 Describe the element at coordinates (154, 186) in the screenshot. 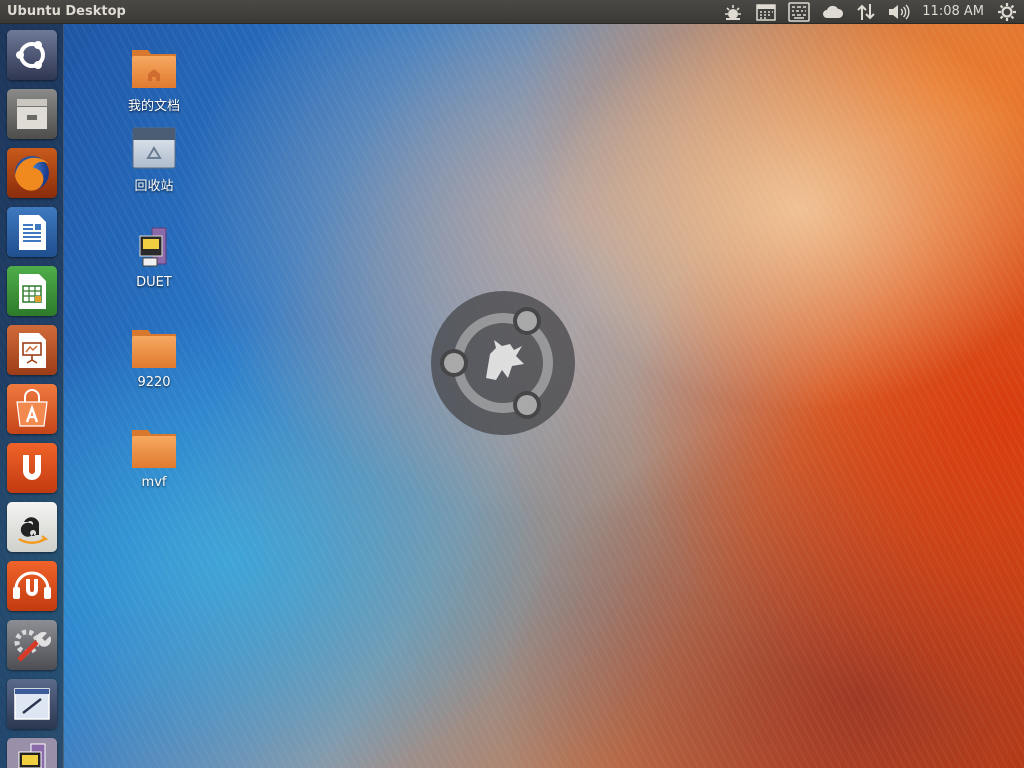

I see `desktop-icon-label: 回收站` at that location.